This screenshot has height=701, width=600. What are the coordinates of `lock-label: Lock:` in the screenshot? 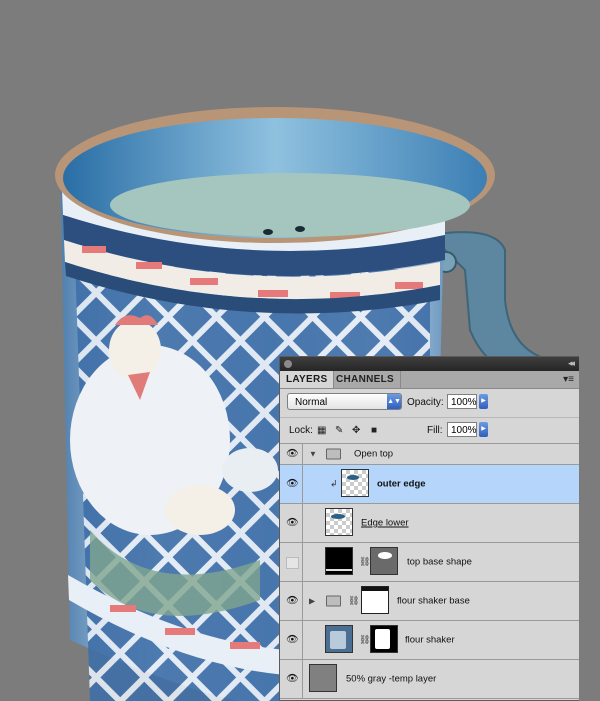 It's located at (301, 430).